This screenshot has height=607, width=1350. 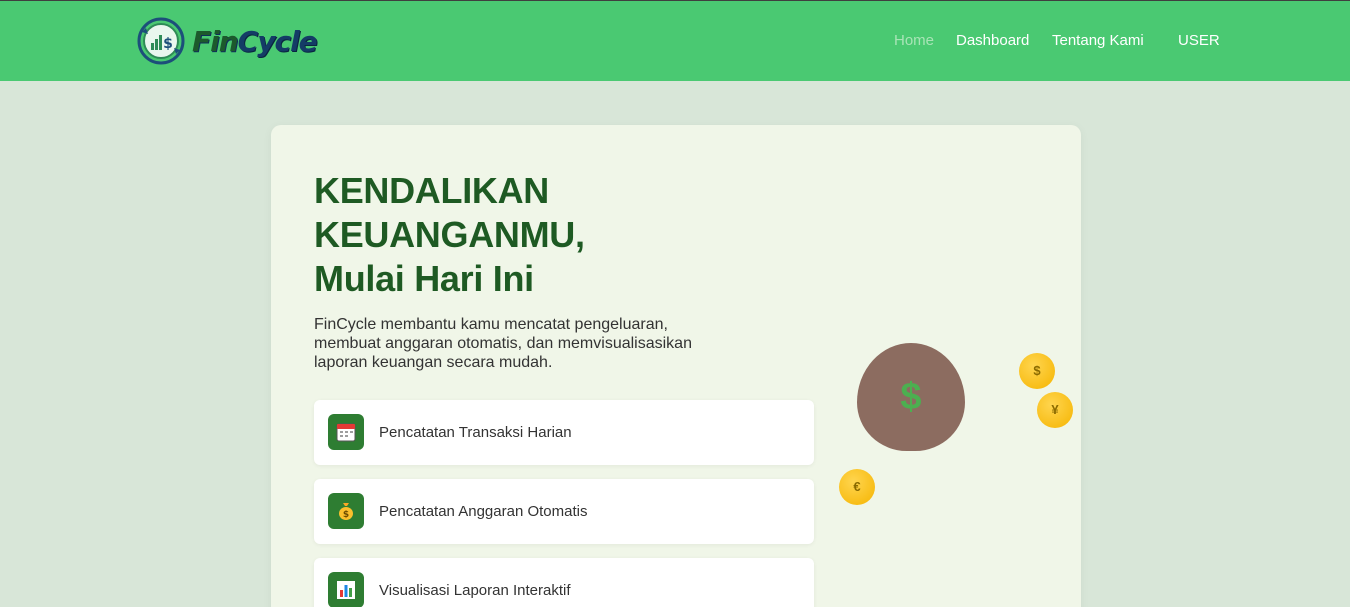 What do you see at coordinates (277, 41) in the screenshot?
I see `brand-name-cycle: Cycle` at bounding box center [277, 41].